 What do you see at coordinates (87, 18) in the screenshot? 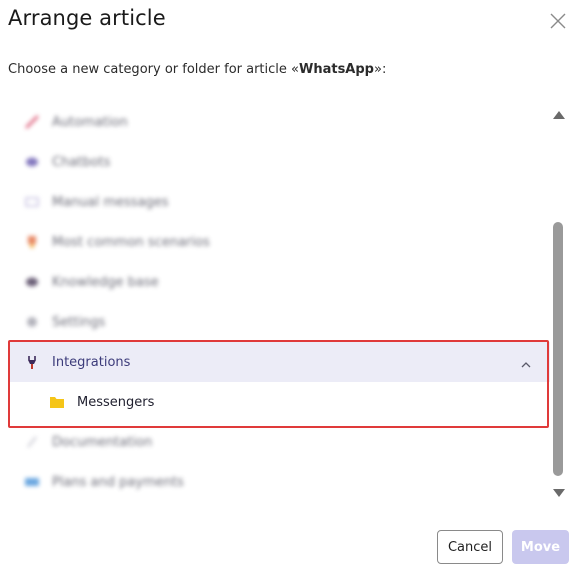
I see `dialog-title: Arrange article` at bounding box center [87, 18].